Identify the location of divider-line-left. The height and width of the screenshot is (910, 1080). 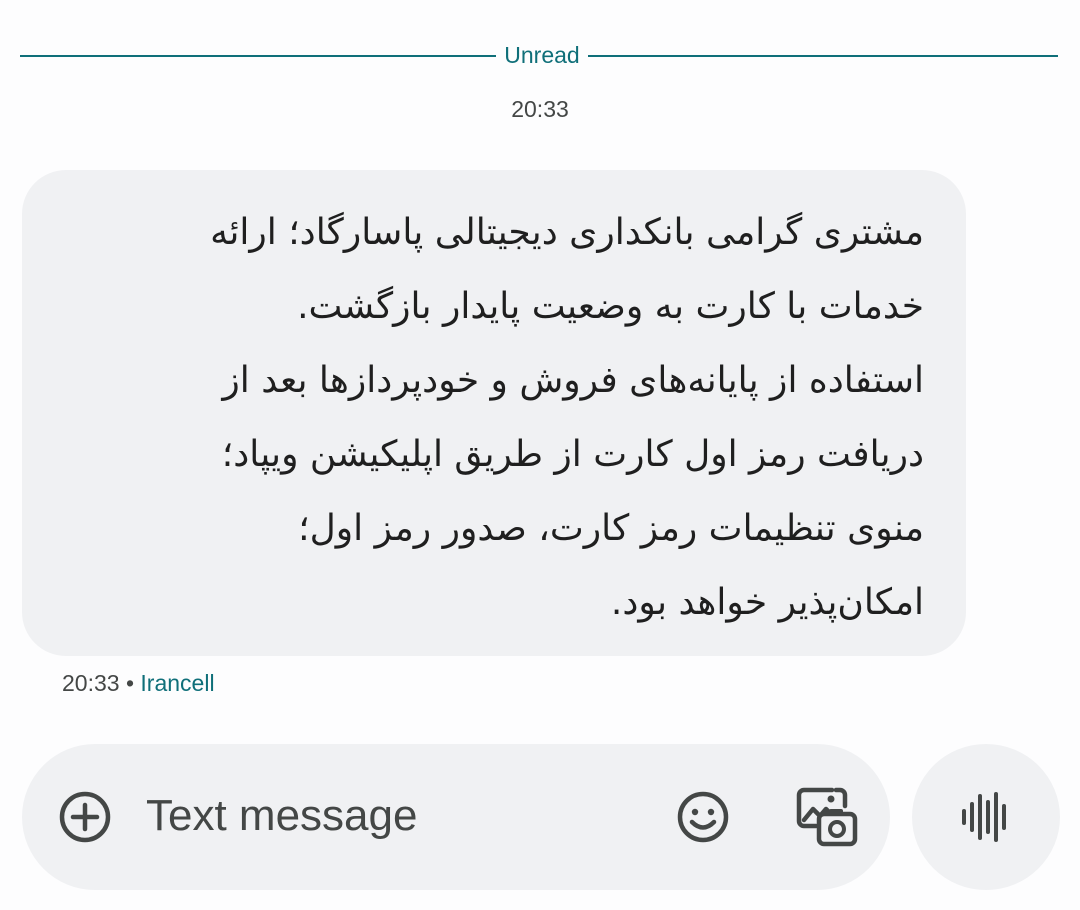
(258, 56).